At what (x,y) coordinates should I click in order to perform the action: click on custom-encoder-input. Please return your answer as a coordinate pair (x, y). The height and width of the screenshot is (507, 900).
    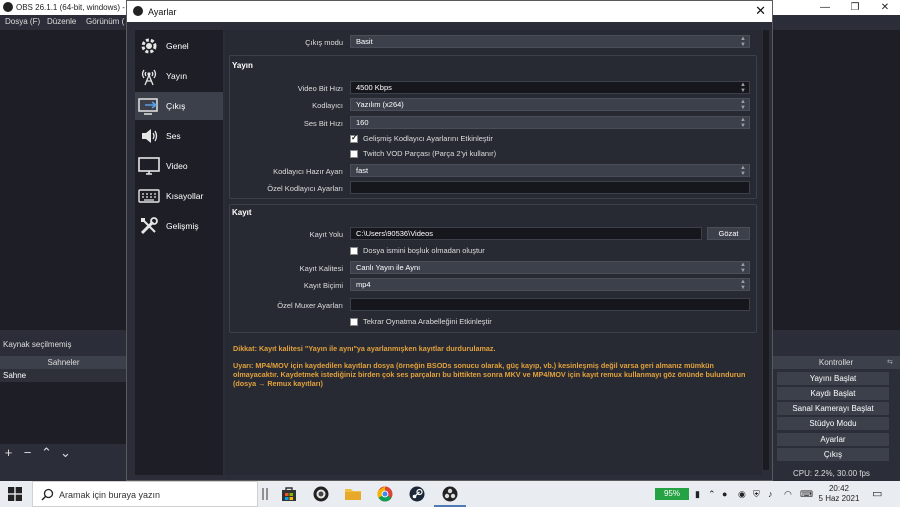
    Looking at the image, I should click on (550, 187).